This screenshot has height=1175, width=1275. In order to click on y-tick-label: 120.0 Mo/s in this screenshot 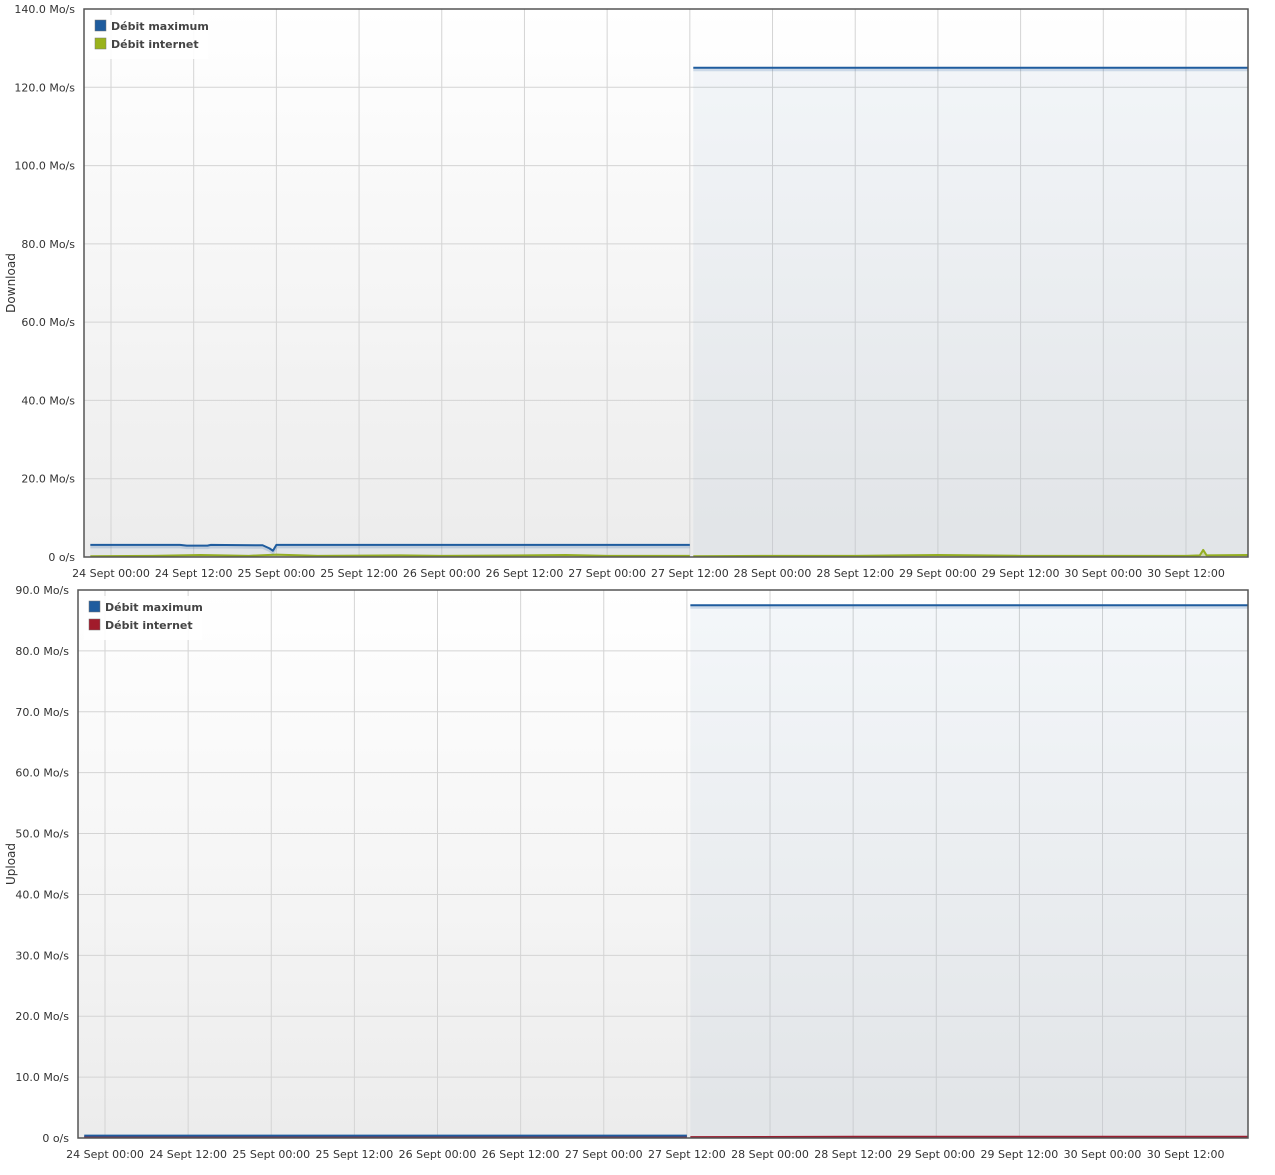, I will do `click(44, 87)`.